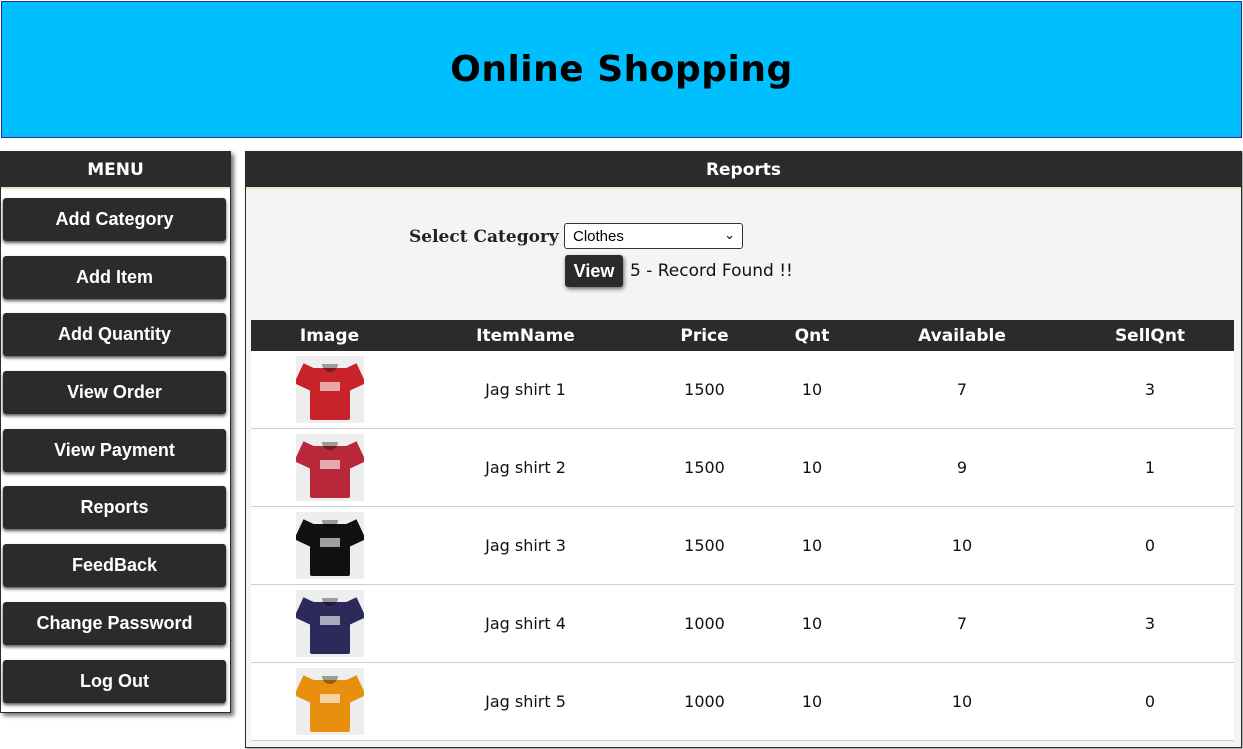 This screenshot has height=749, width=1243. What do you see at coordinates (525, 623) in the screenshot?
I see `cell-itemname: Jag shirt 4` at bounding box center [525, 623].